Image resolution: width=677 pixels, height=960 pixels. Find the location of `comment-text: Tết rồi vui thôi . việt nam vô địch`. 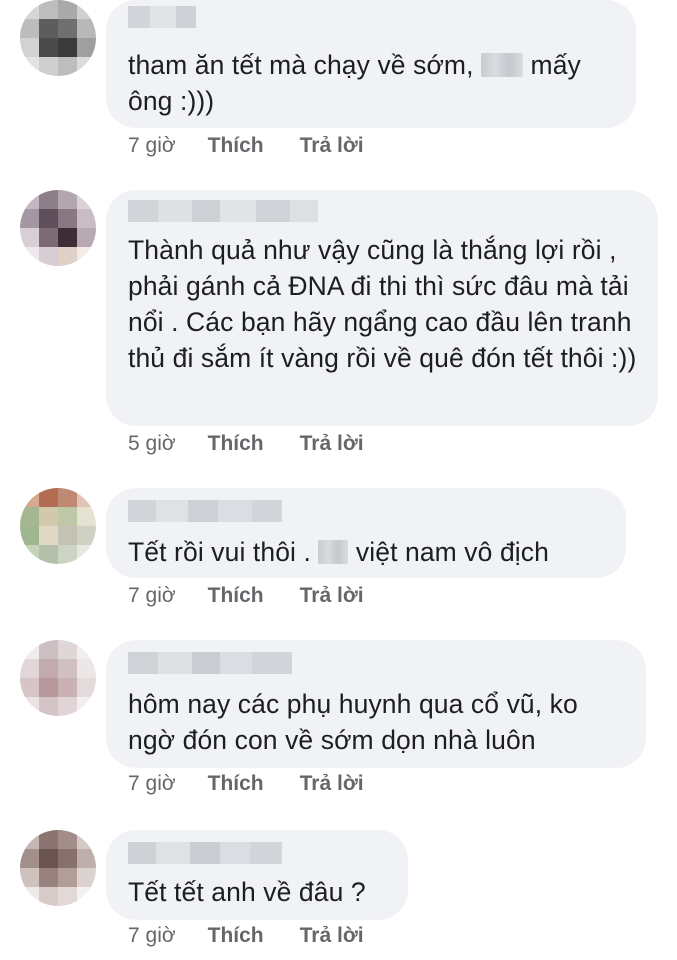

comment-text: Tết rồi vui thôi . việt nam vô địch is located at coordinates (338, 552).